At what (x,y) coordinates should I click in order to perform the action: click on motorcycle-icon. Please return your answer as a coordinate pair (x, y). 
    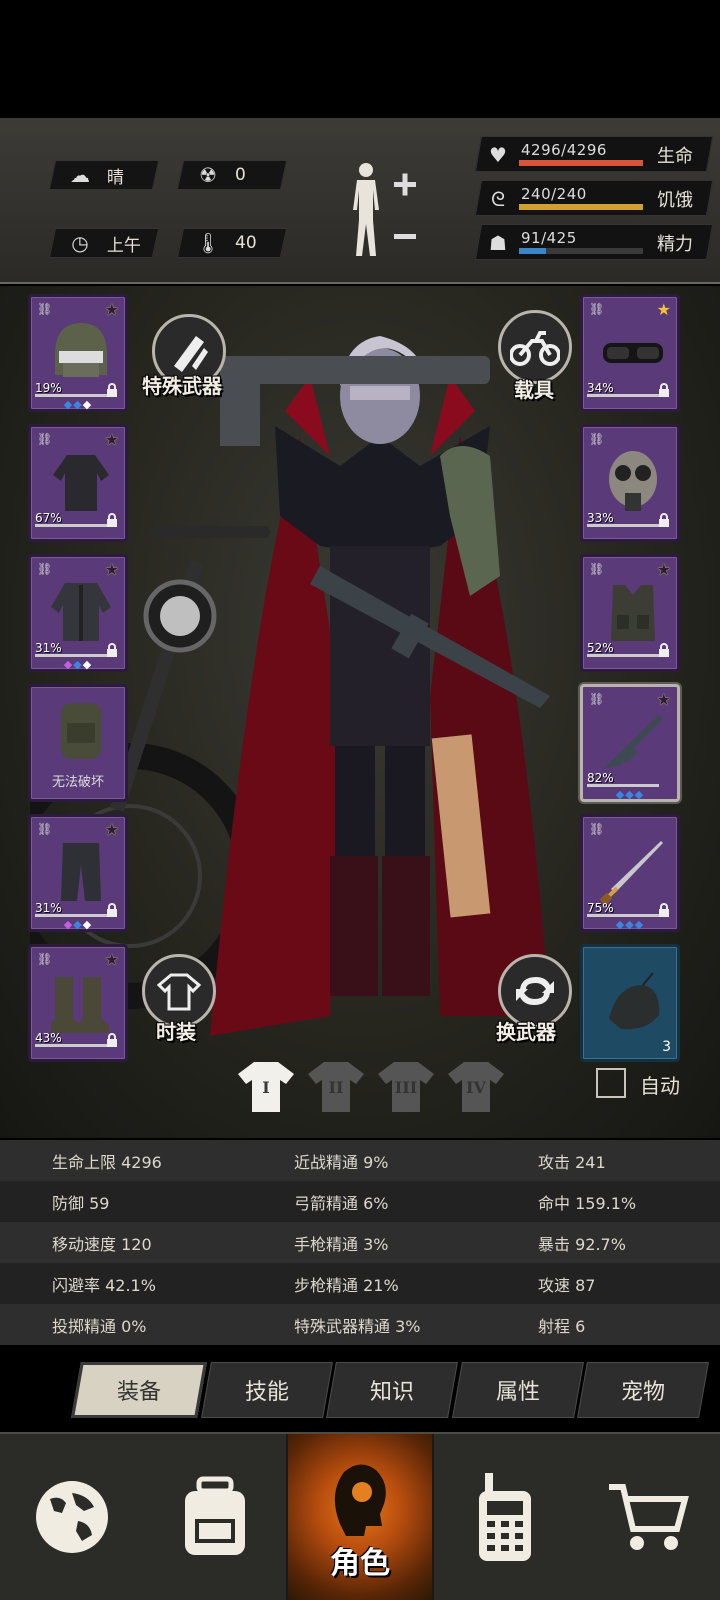
    Looking at the image, I should click on (535, 348).